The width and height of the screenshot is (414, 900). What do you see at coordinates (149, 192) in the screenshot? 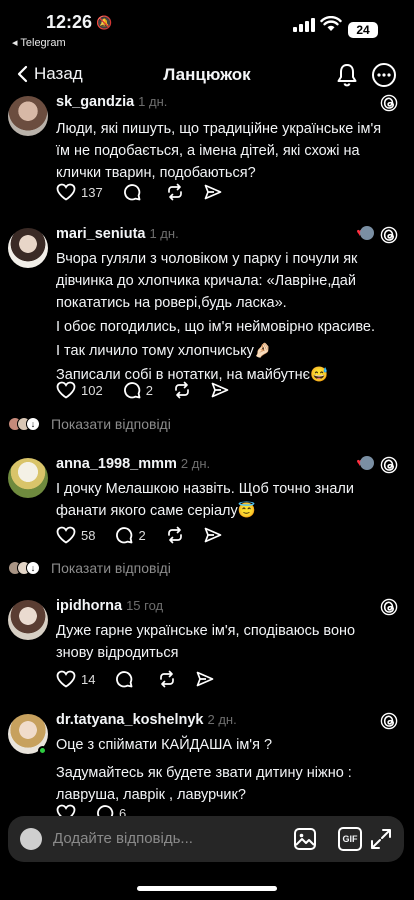
I see `comment-actions: 137` at bounding box center [149, 192].